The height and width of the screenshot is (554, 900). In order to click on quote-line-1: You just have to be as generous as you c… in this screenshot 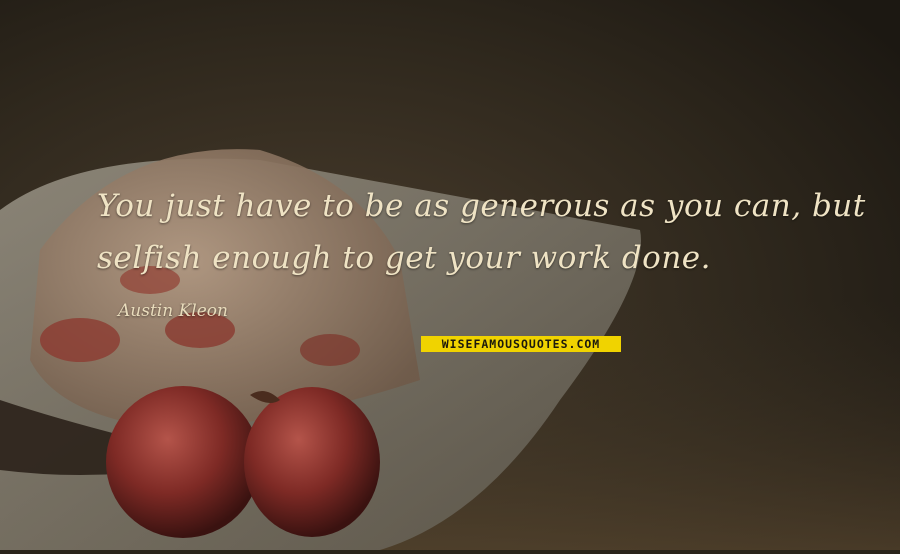, I will do `click(481, 206)`.